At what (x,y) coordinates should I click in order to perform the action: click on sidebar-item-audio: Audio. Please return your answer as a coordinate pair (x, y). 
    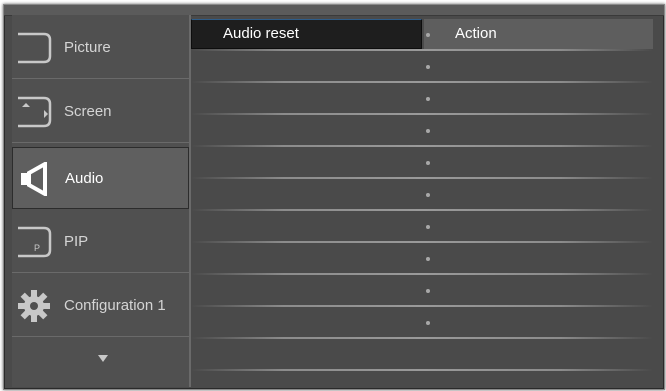
    Looking at the image, I should click on (100, 178).